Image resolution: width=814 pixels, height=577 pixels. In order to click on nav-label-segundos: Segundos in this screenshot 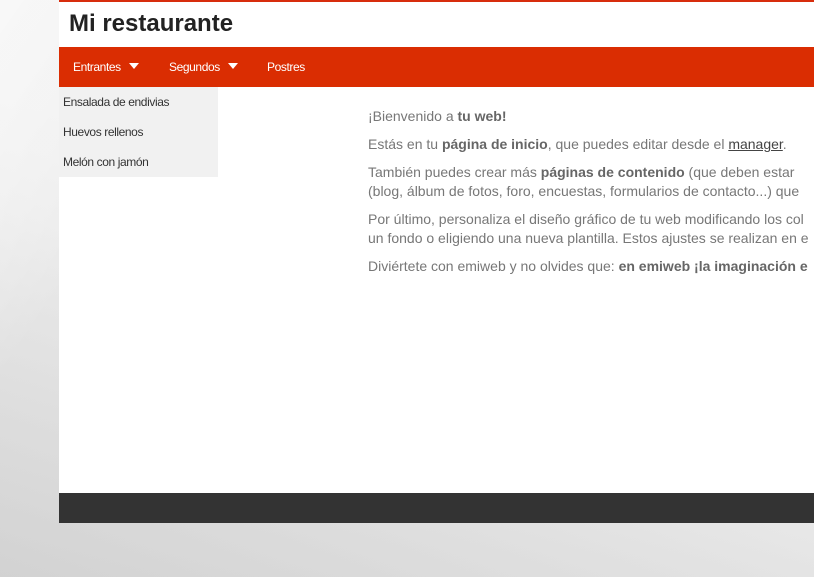, I will do `click(194, 67)`.